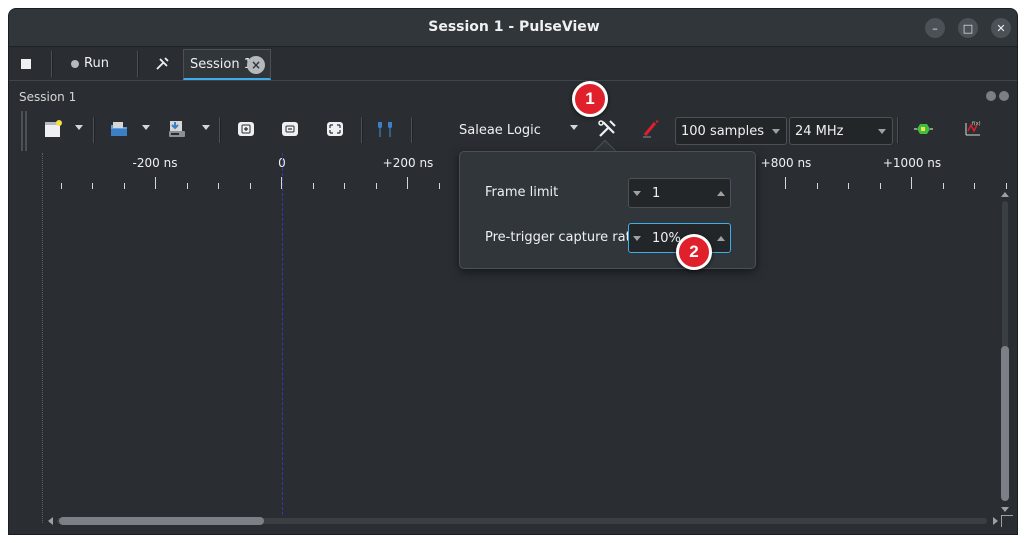 The height and width of the screenshot is (543, 1026). Describe the element at coordinates (53, 129) in the screenshot. I see `new-session-icon` at that location.